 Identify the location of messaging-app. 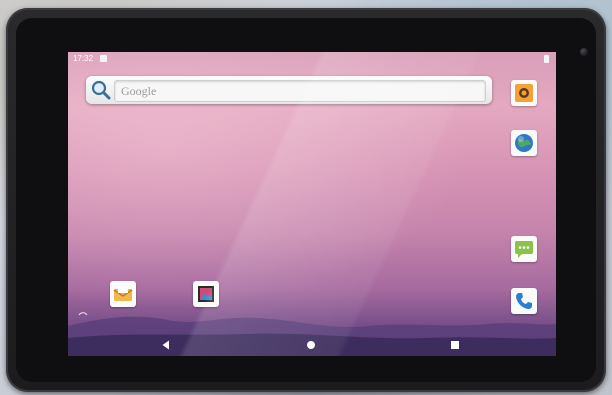
(524, 249).